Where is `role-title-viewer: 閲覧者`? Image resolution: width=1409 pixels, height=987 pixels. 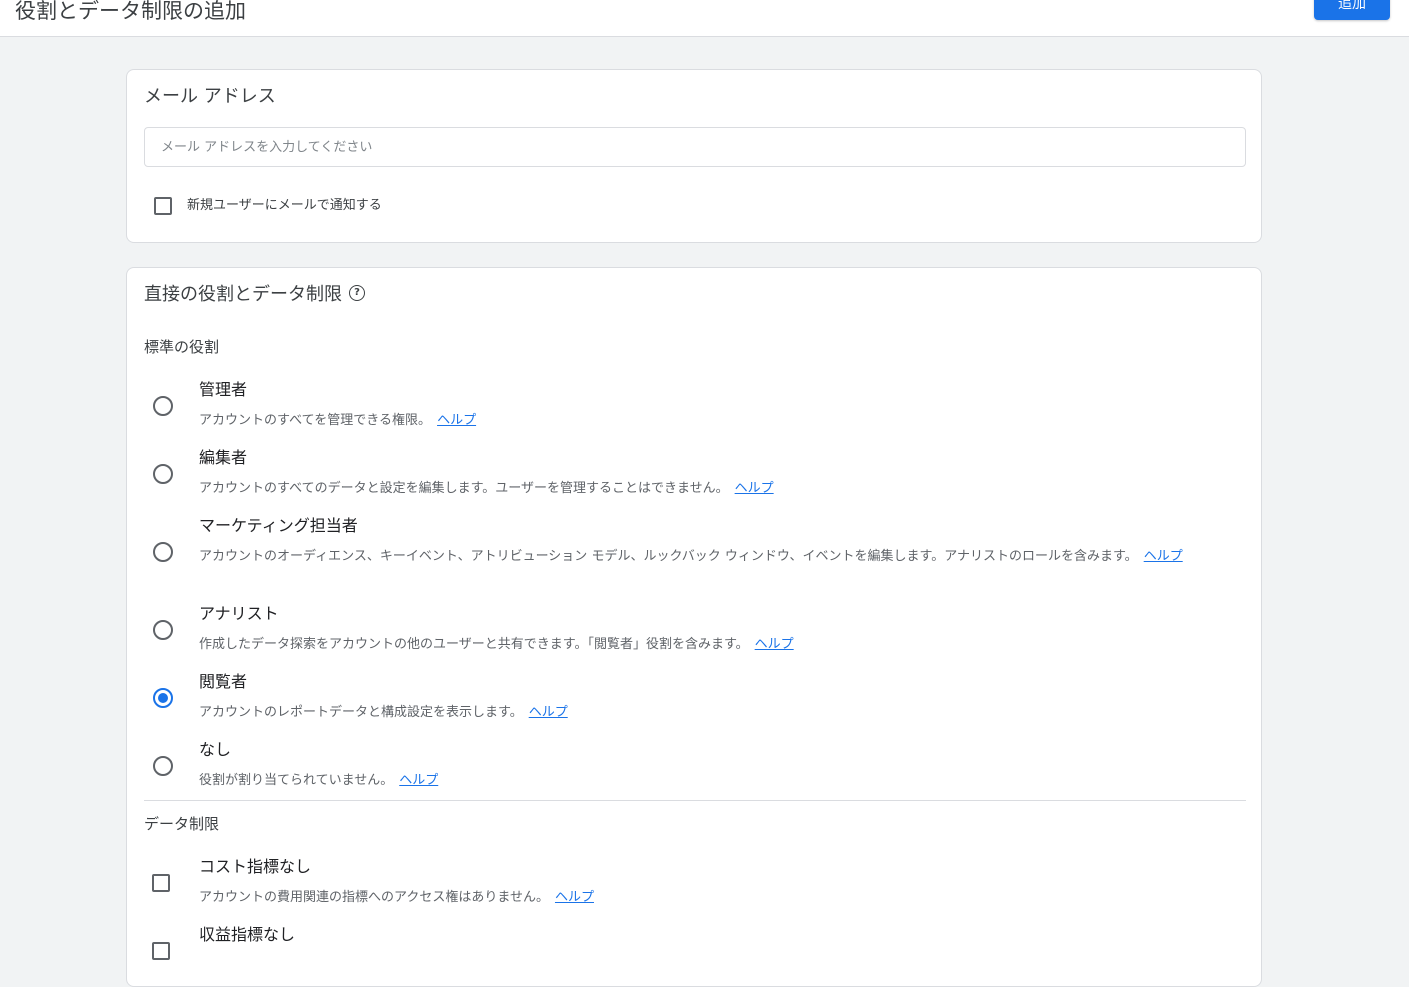
role-title-viewer: 閲覧者 is located at coordinates (223, 681).